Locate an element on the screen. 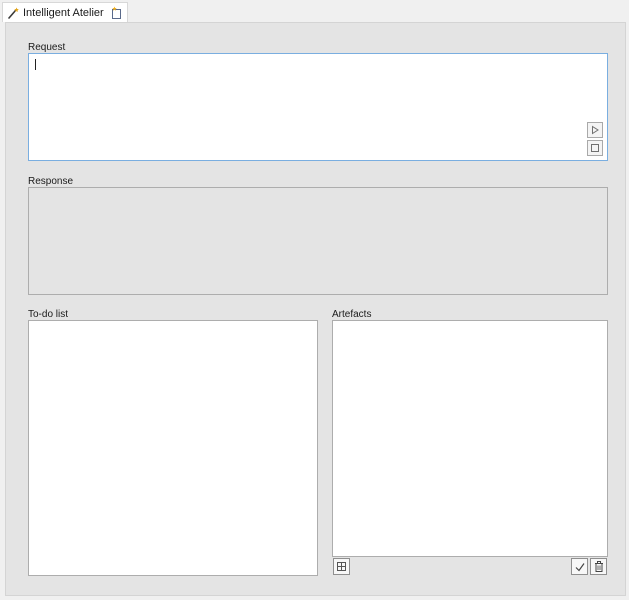 The image size is (629, 600). response-label: Response is located at coordinates (51, 181).